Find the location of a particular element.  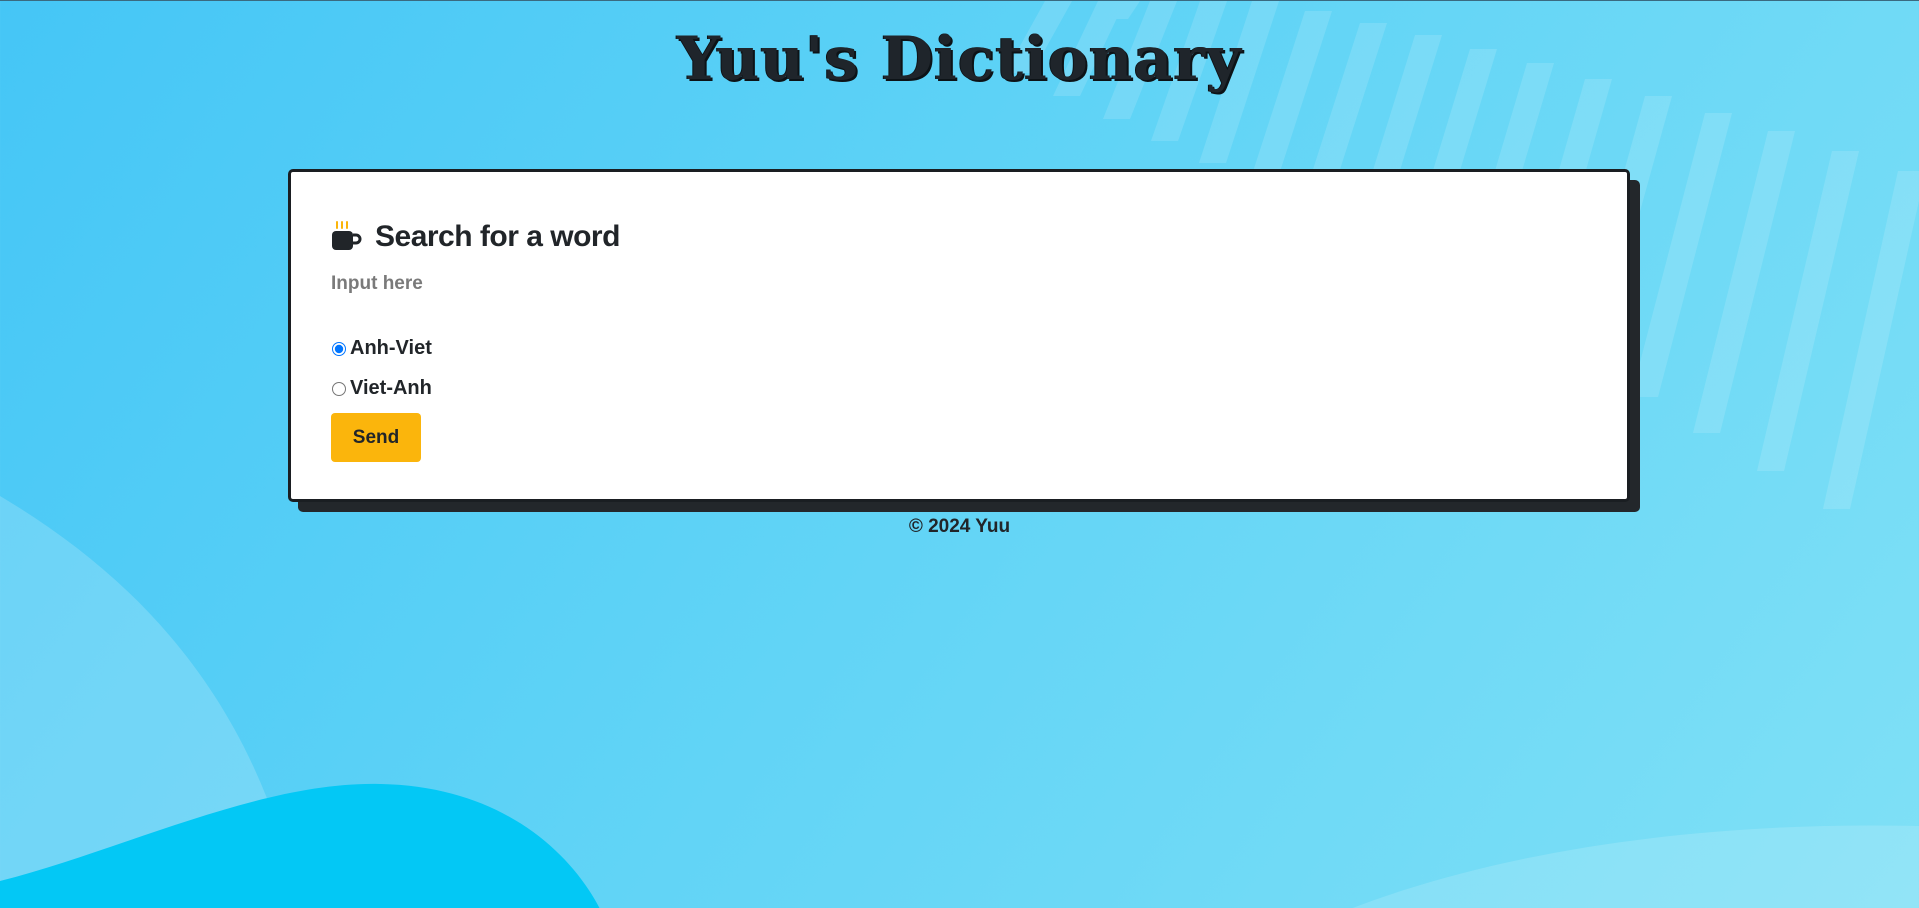

option-viet-anh: Viet-Anh is located at coordinates (381, 388).